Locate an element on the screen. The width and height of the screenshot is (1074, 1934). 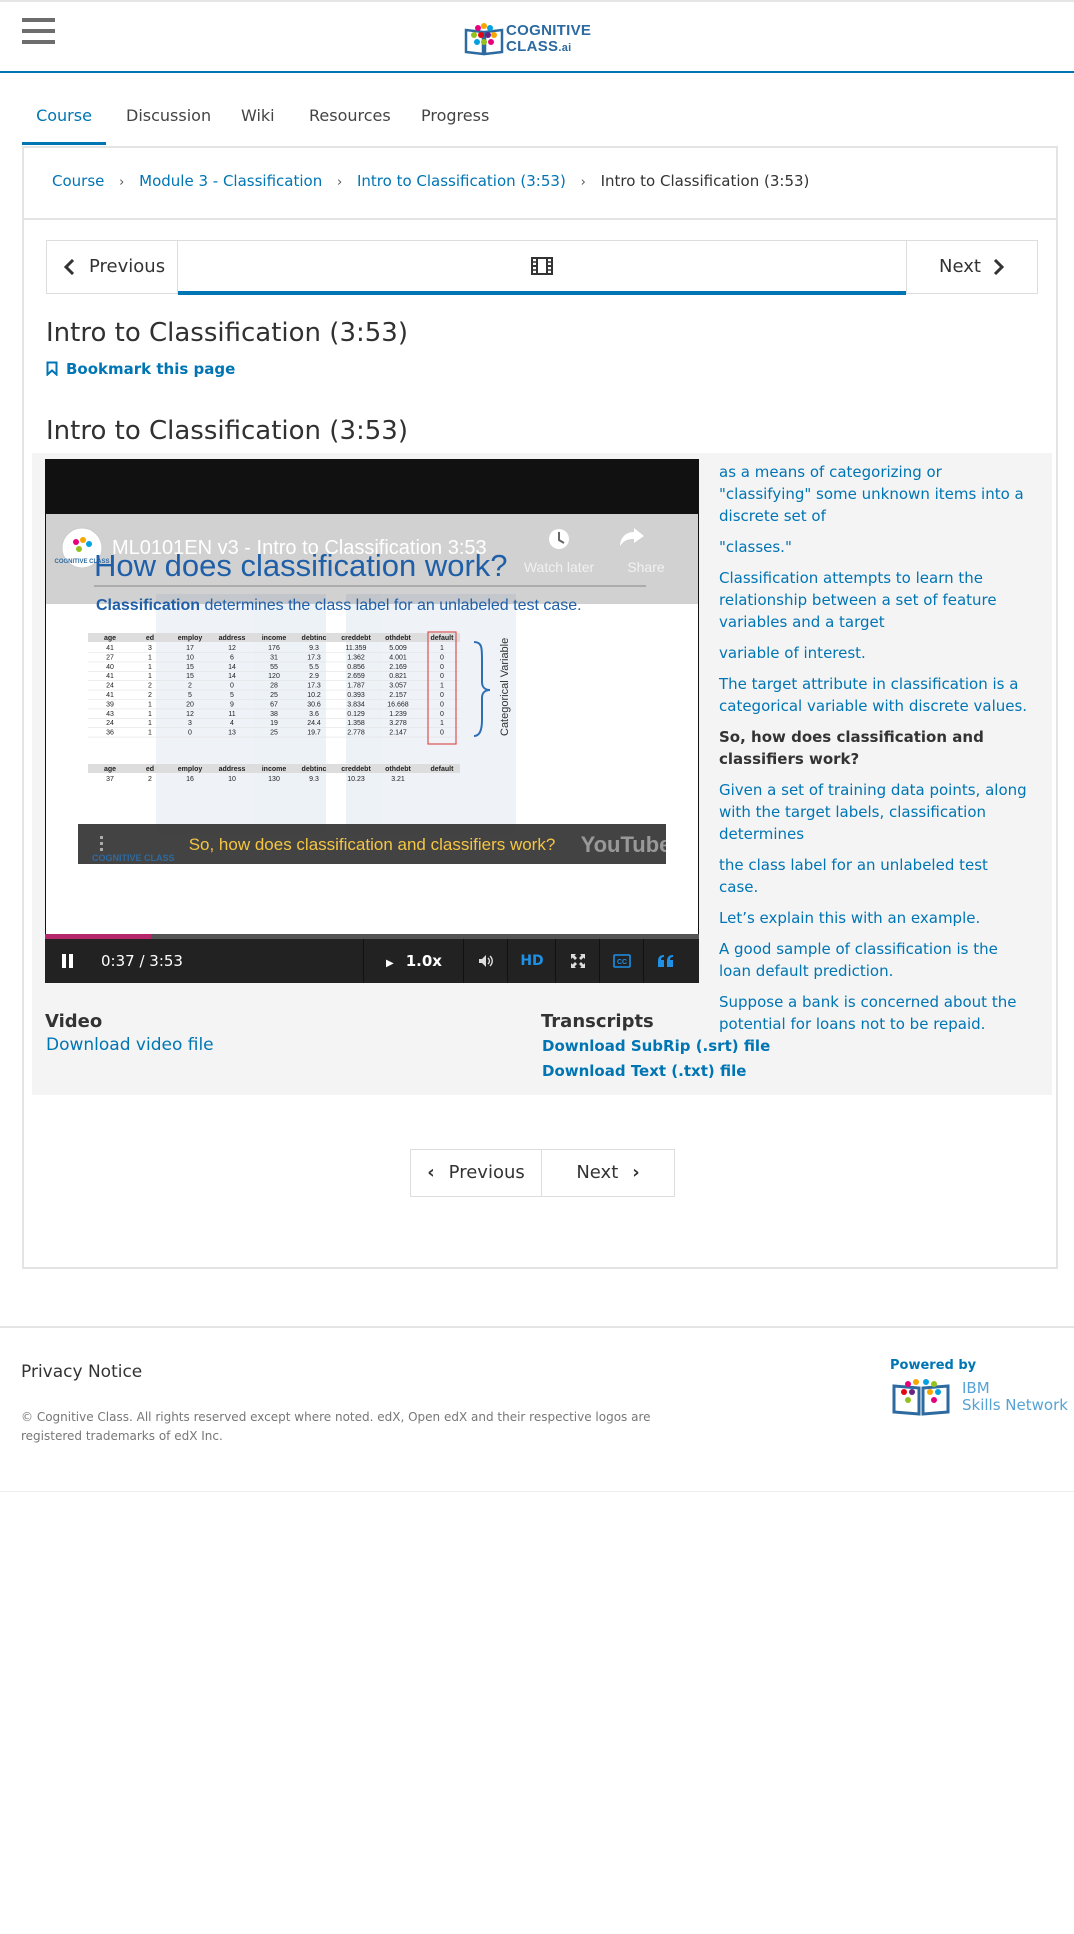
hamburger-menu-icon is located at coordinates (38, 33).